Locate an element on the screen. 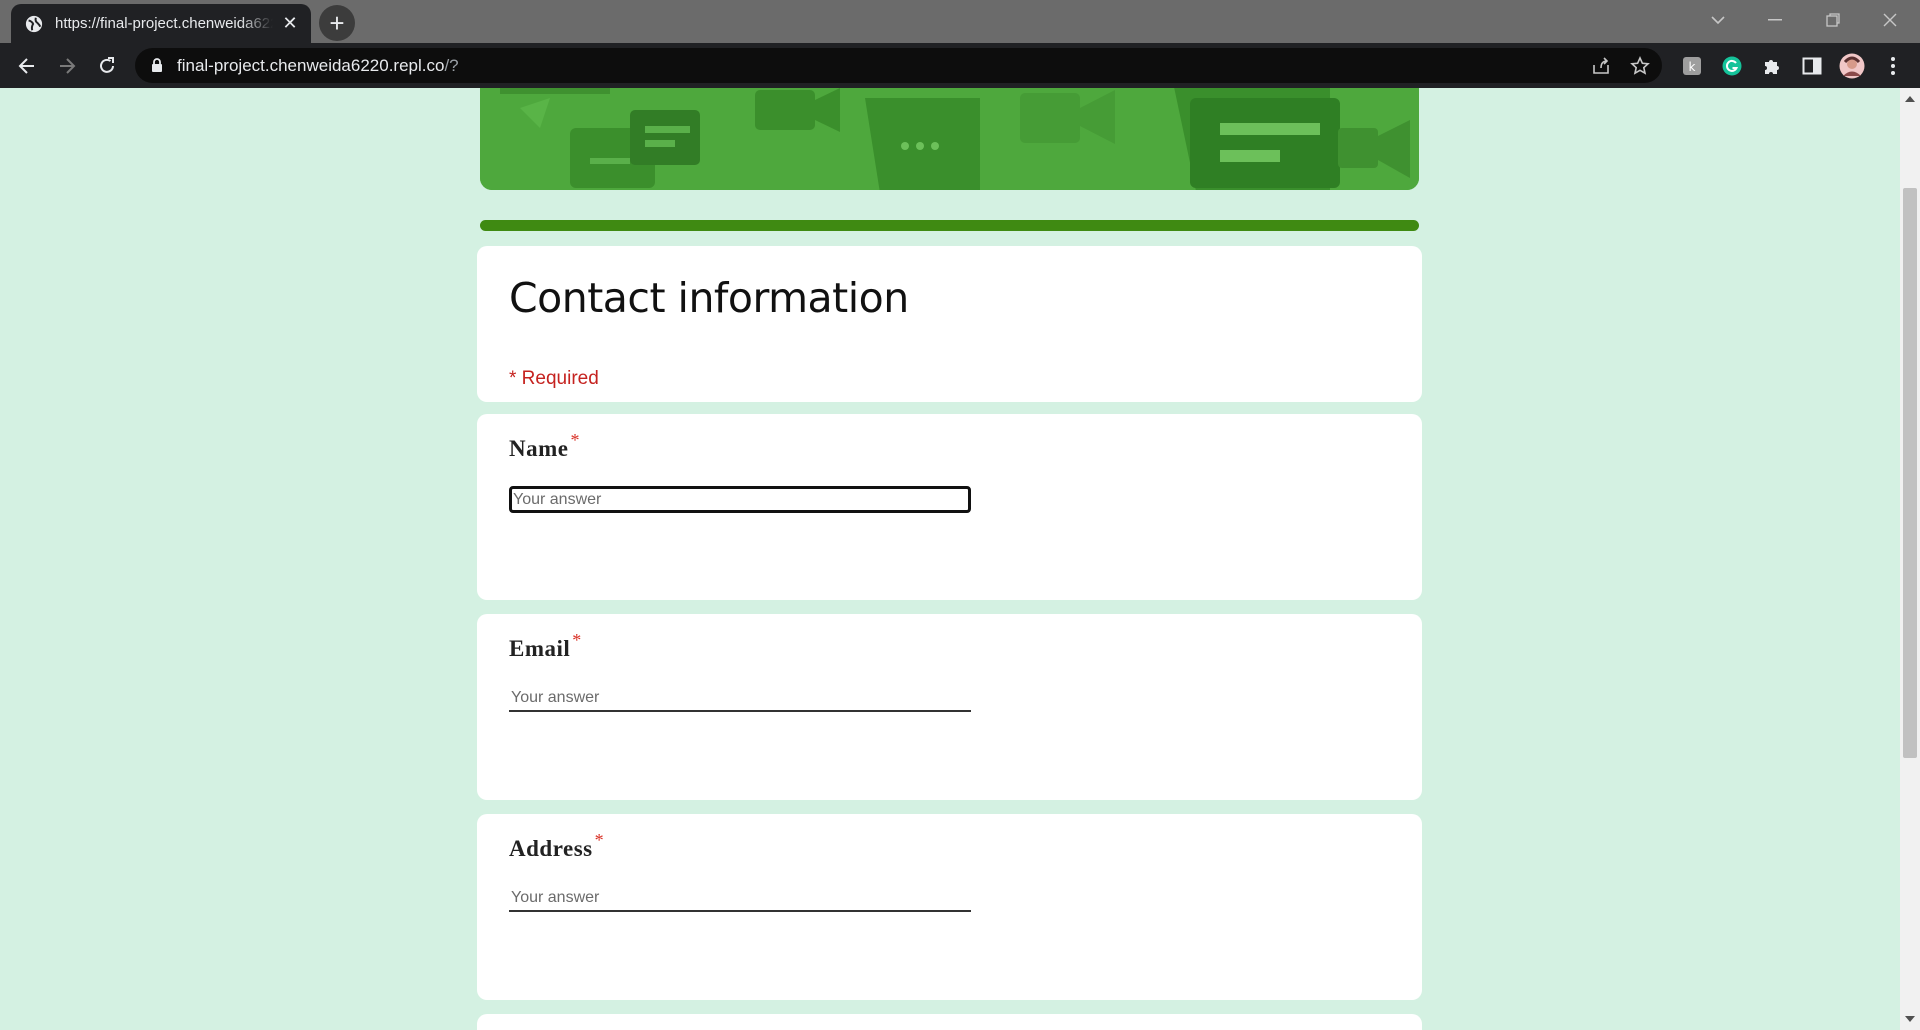 Image resolution: width=1920 pixels, height=1030 pixels. puzzle-icon is located at coordinates (1772, 66).